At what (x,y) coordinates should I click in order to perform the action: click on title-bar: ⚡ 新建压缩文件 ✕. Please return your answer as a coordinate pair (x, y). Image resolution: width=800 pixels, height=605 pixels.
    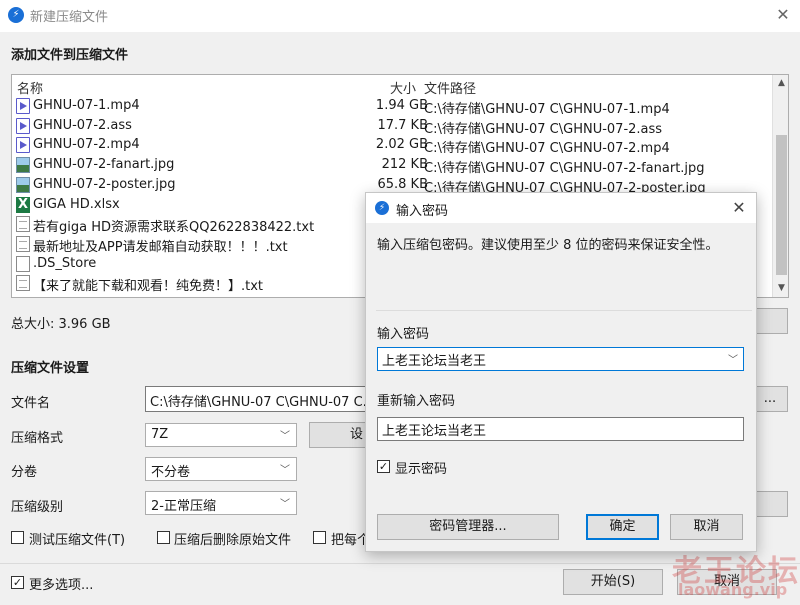
    Looking at the image, I should click on (400, 16).